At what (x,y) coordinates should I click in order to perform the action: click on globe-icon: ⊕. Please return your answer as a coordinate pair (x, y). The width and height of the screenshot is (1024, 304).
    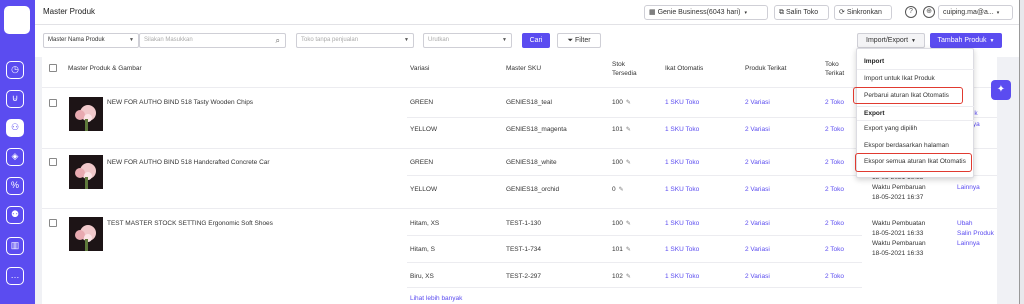
    Looking at the image, I should click on (929, 12).